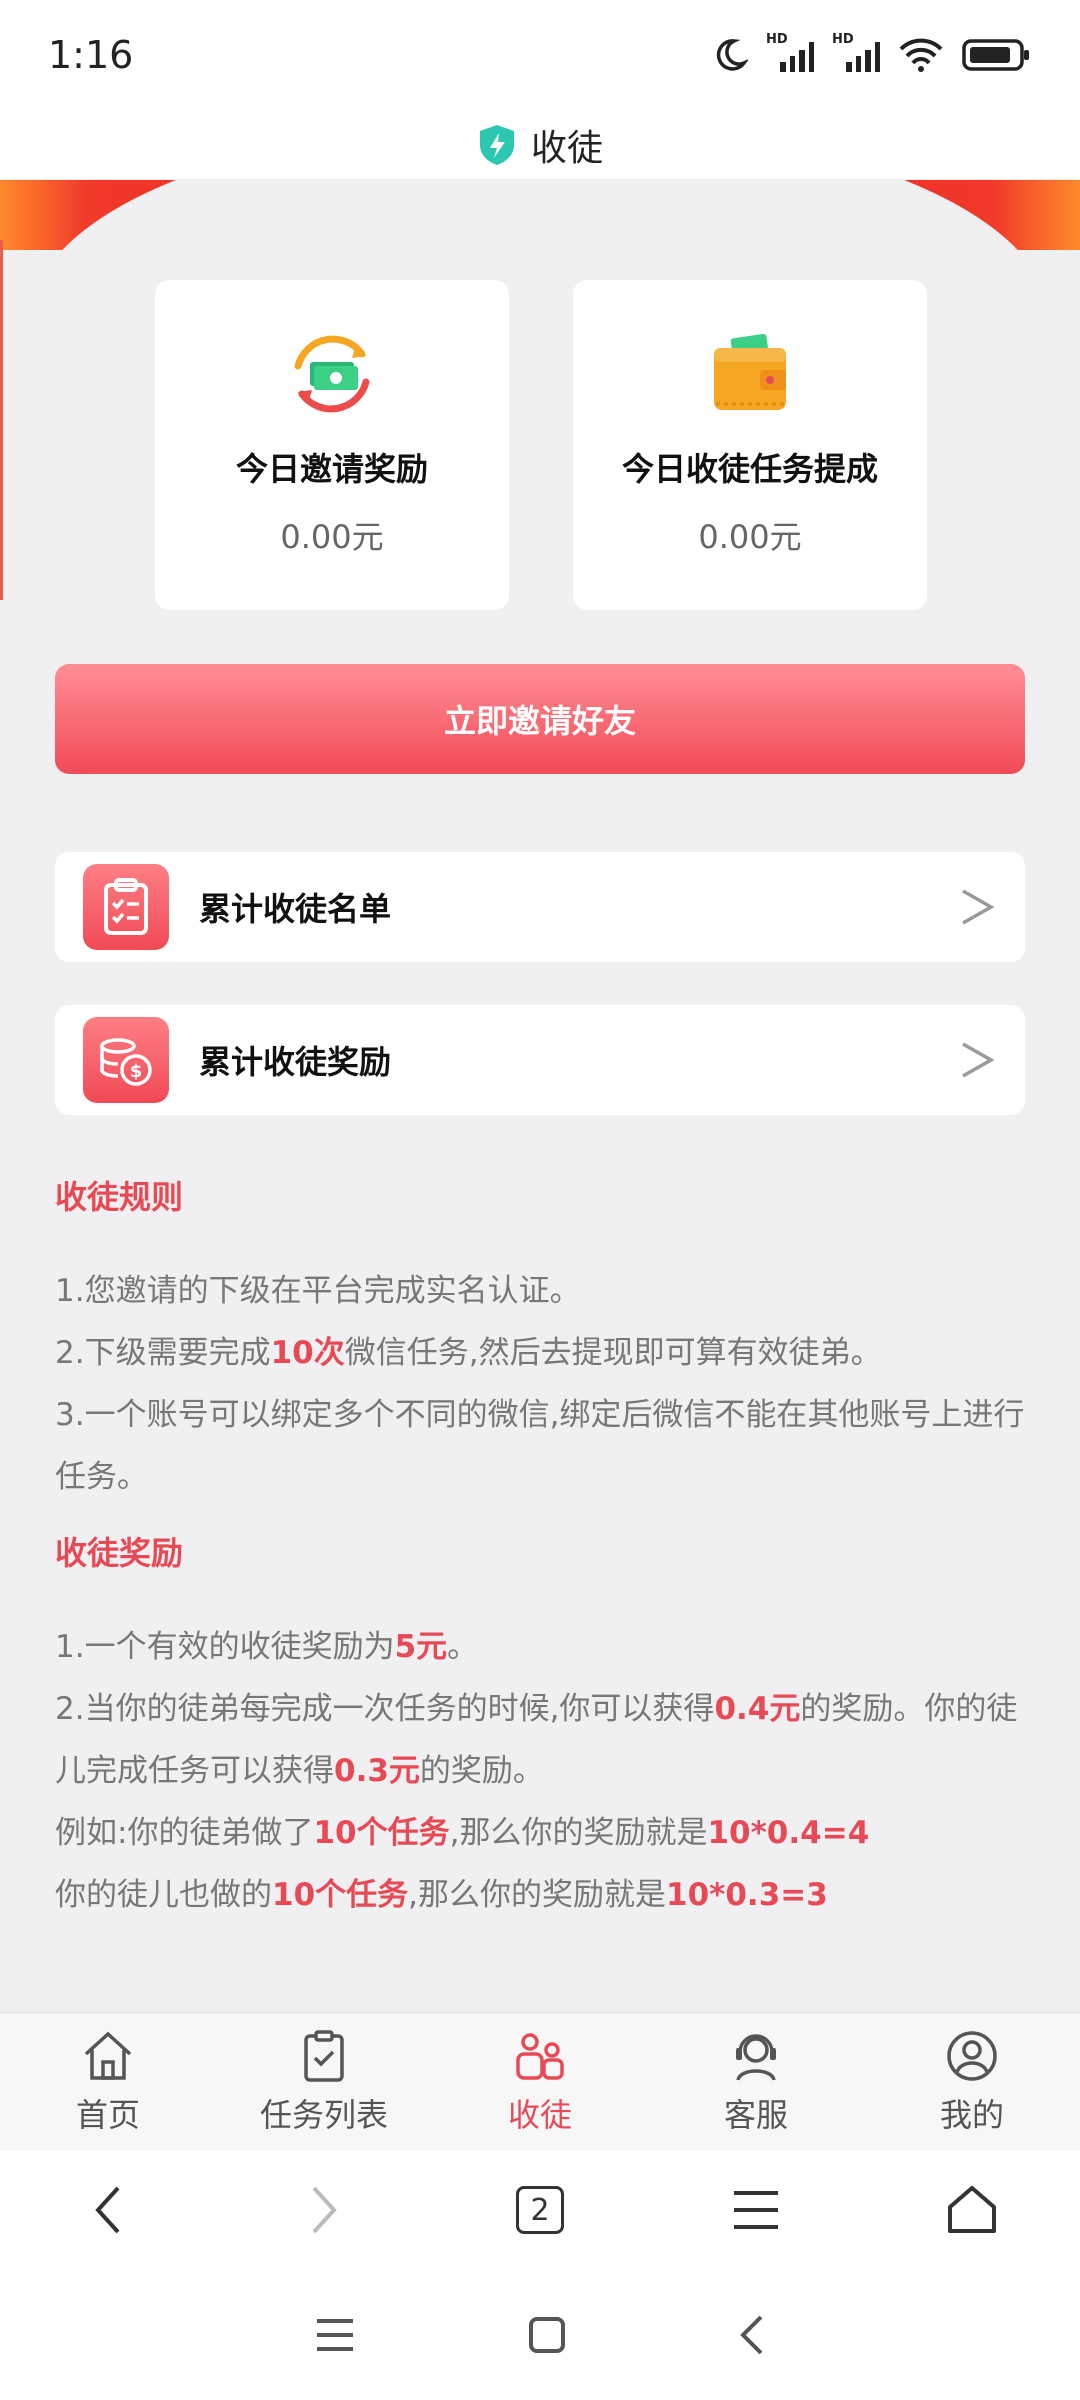 The image size is (1080, 2400). Describe the element at coordinates (441, 1895) in the screenshot. I see `reward-example: 你的徒儿也做的10个任务,那么你的奖励就是10*0.3=3` at that location.